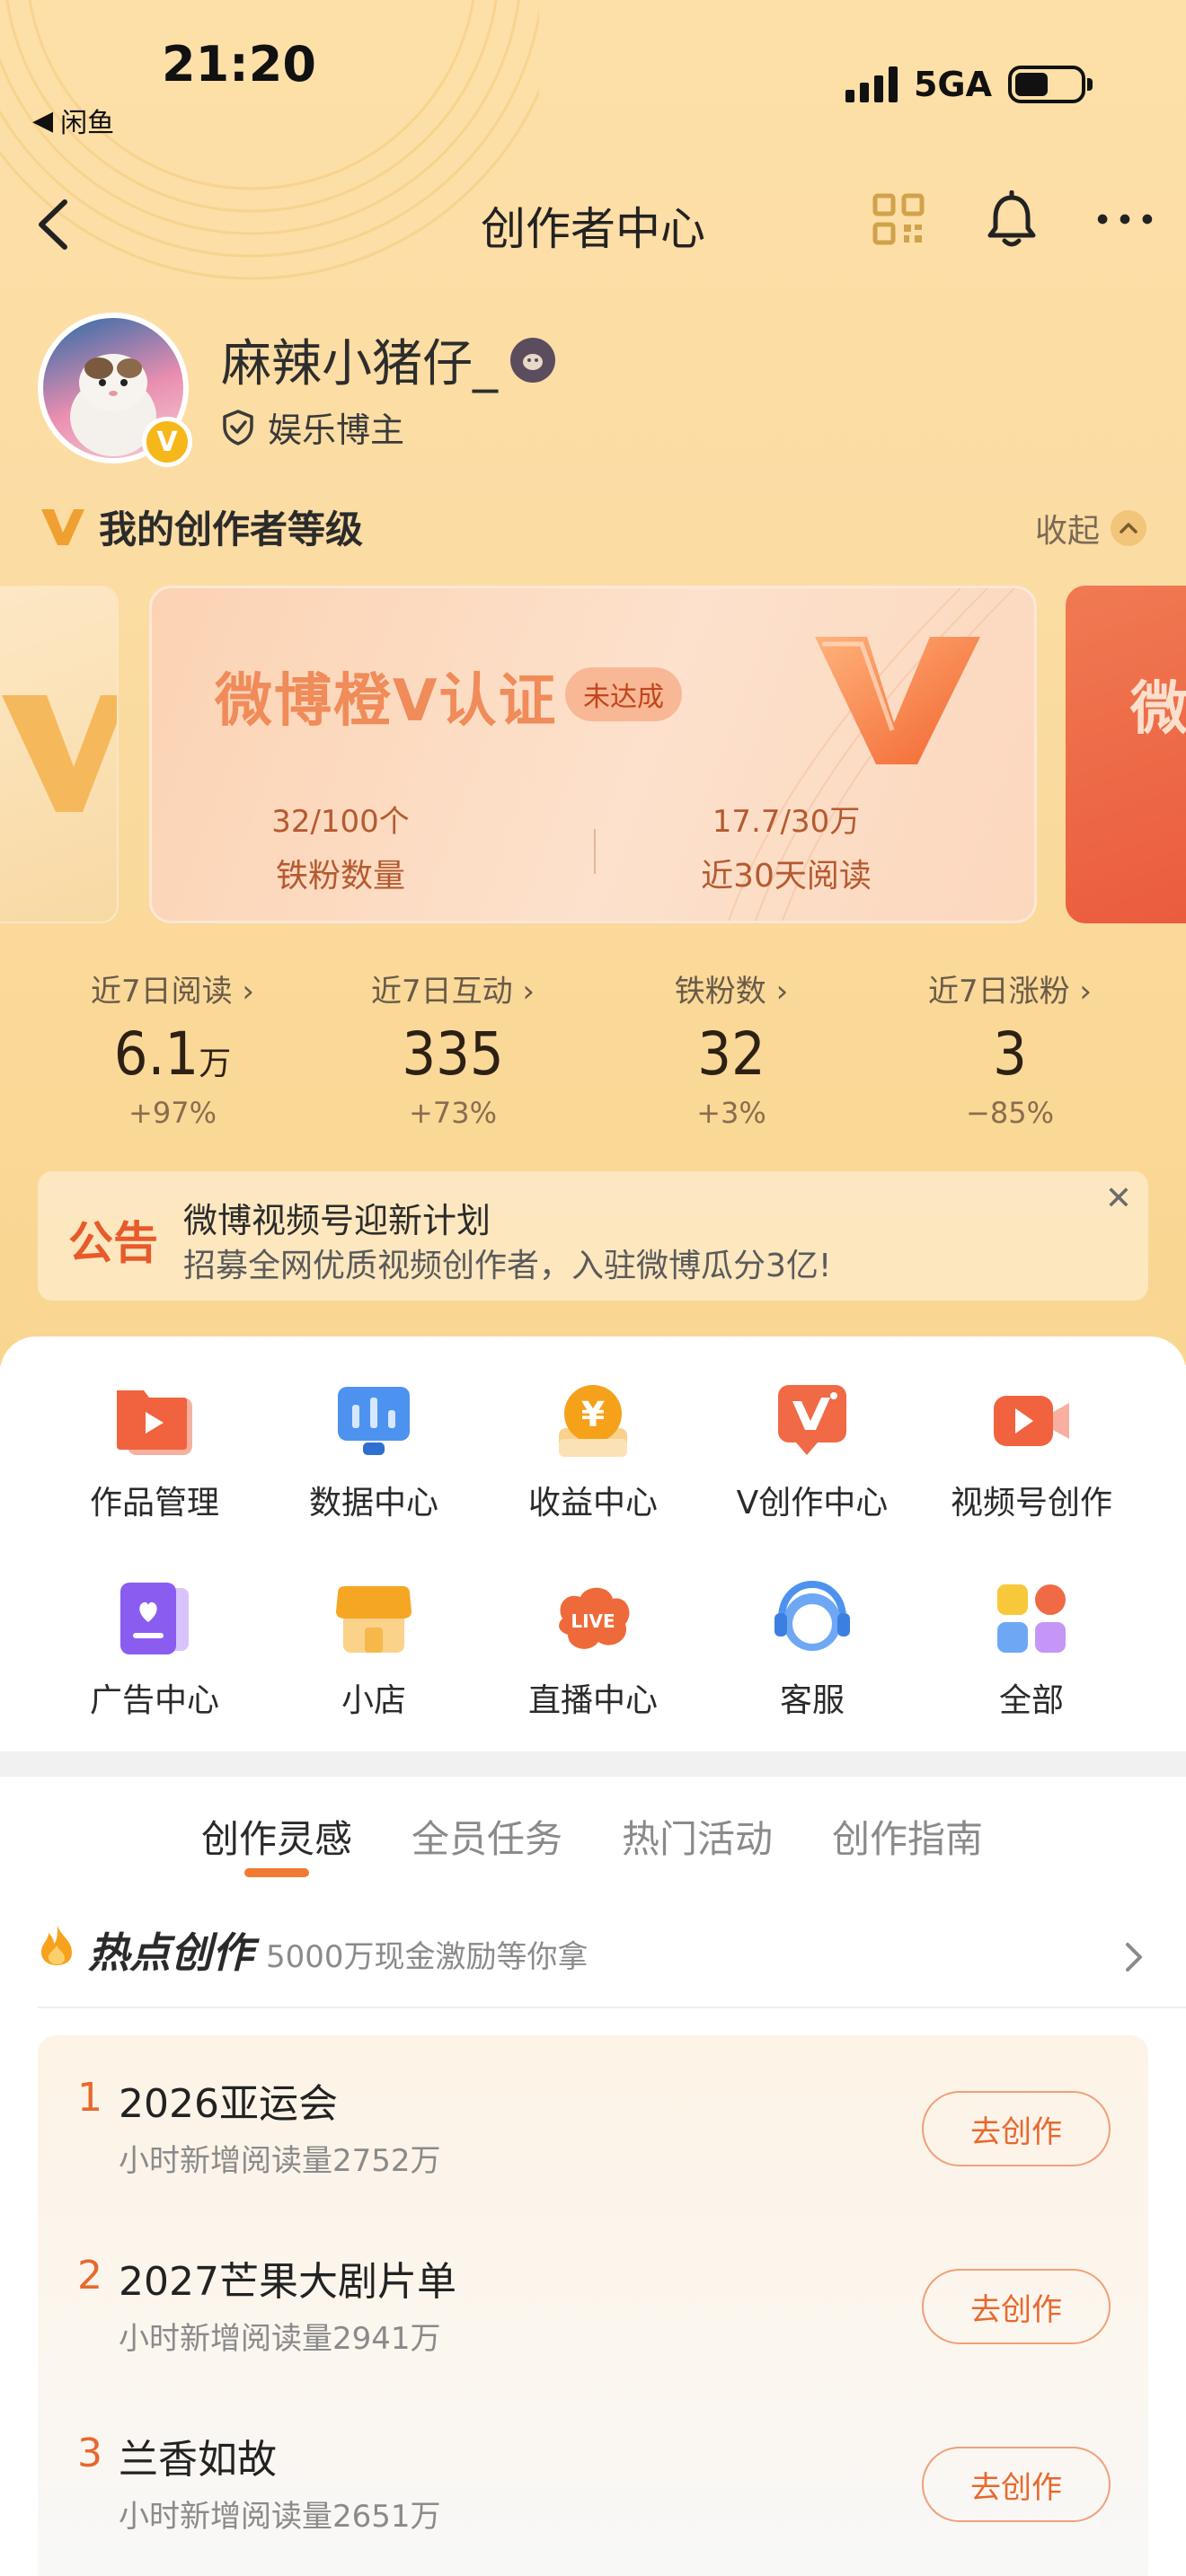 The height and width of the screenshot is (2576, 1186). What do you see at coordinates (441, 992) in the screenshot?
I see `stat-label: 近7日互动` at bounding box center [441, 992].